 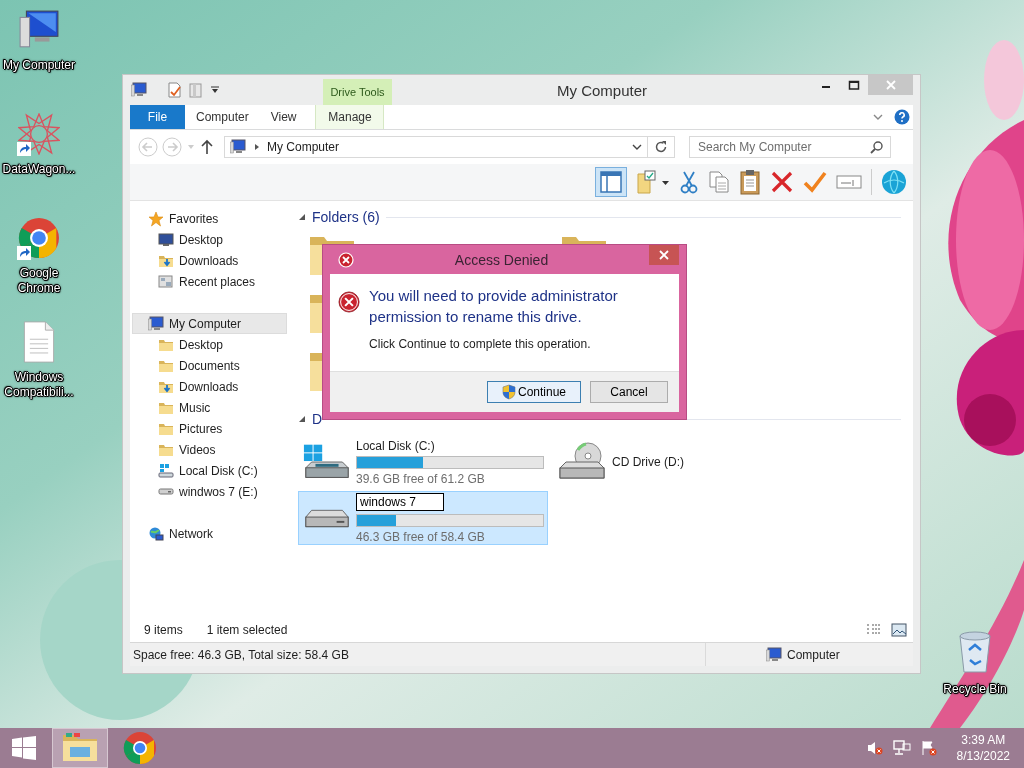 I want to click on checkmark-icon, so click(x=815, y=182).